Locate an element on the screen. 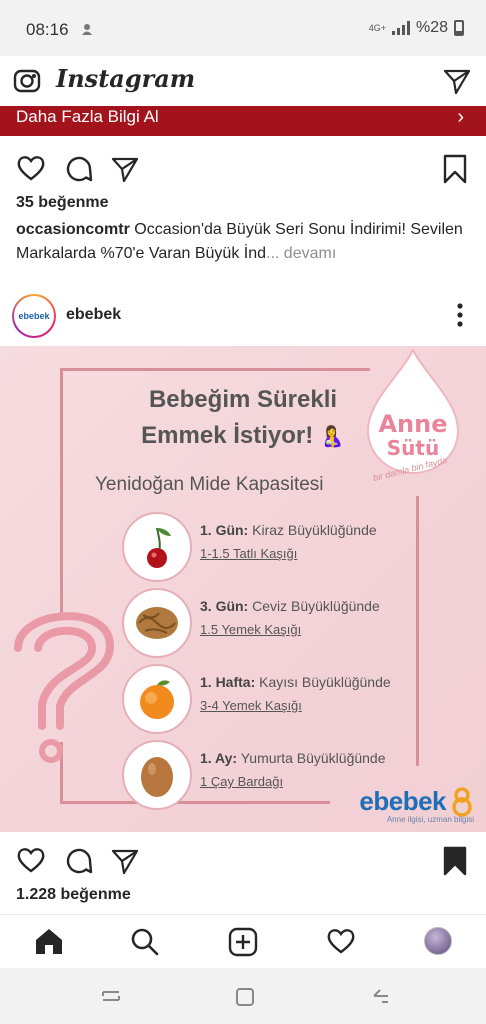 This screenshot has width=486, height=1024. post-header: ebebek ebebek is located at coordinates (243, 316).